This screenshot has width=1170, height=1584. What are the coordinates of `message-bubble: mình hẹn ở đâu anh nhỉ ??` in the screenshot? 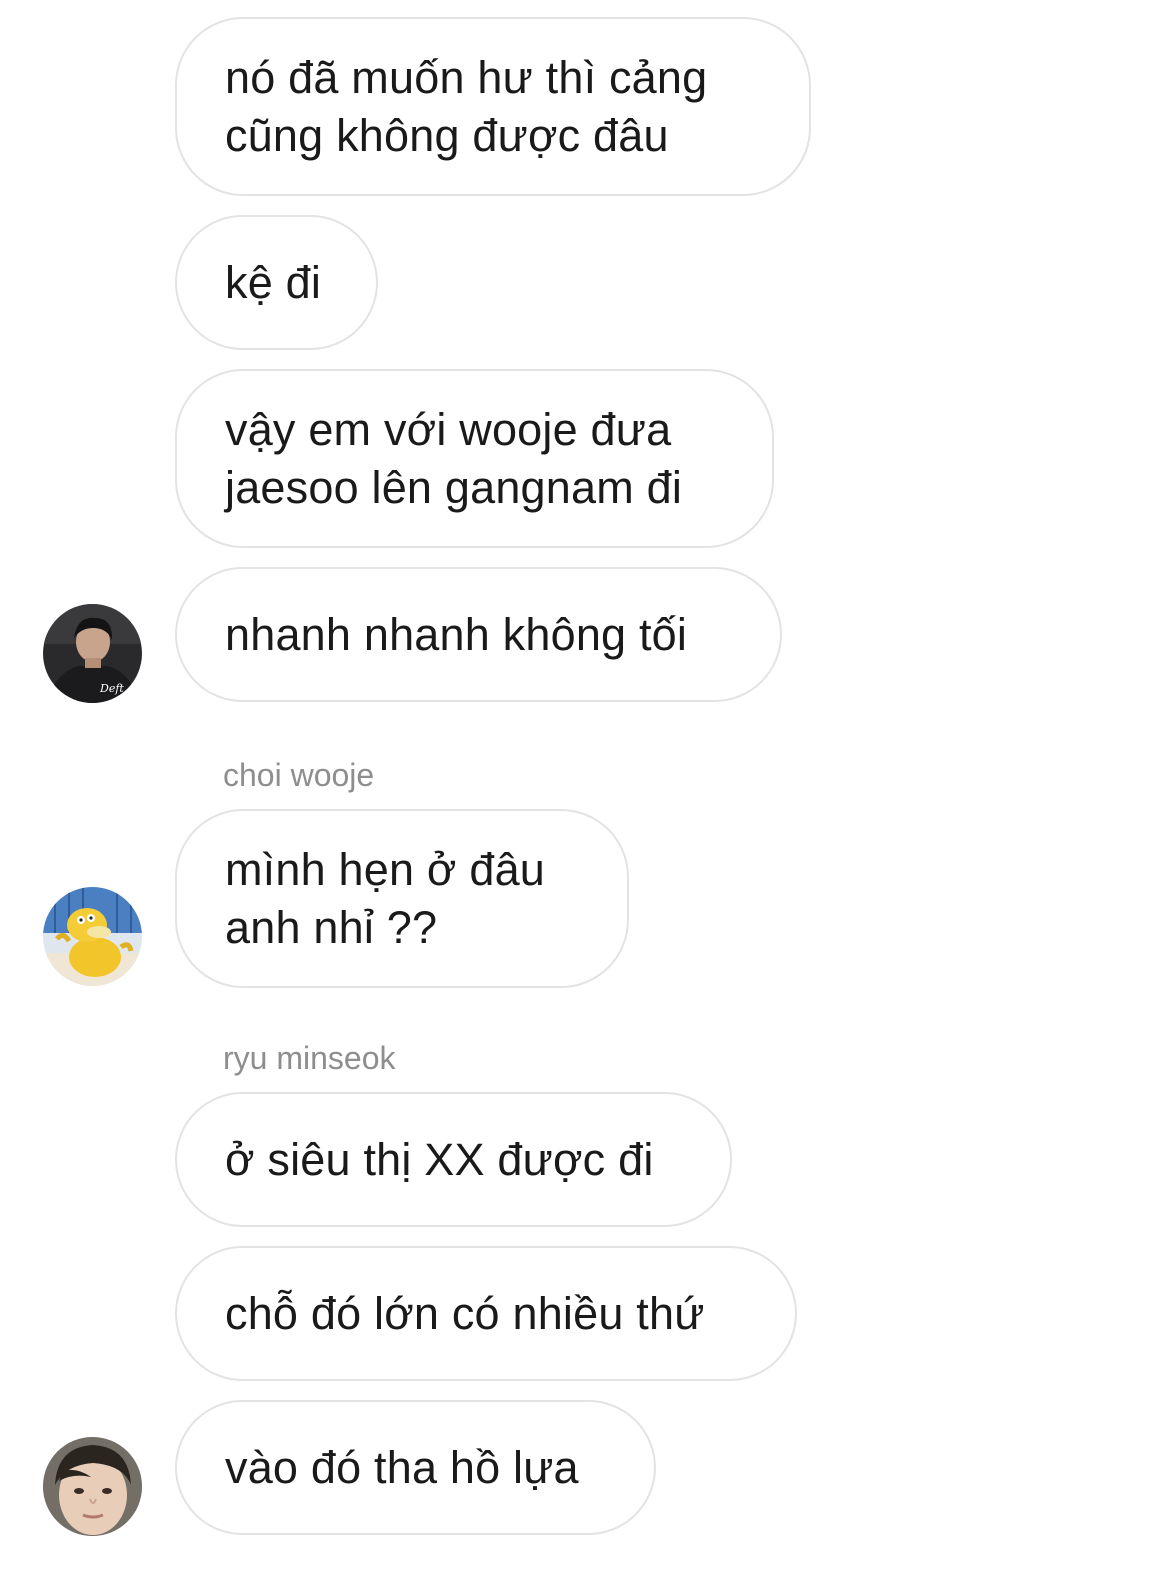 It's located at (402, 898).